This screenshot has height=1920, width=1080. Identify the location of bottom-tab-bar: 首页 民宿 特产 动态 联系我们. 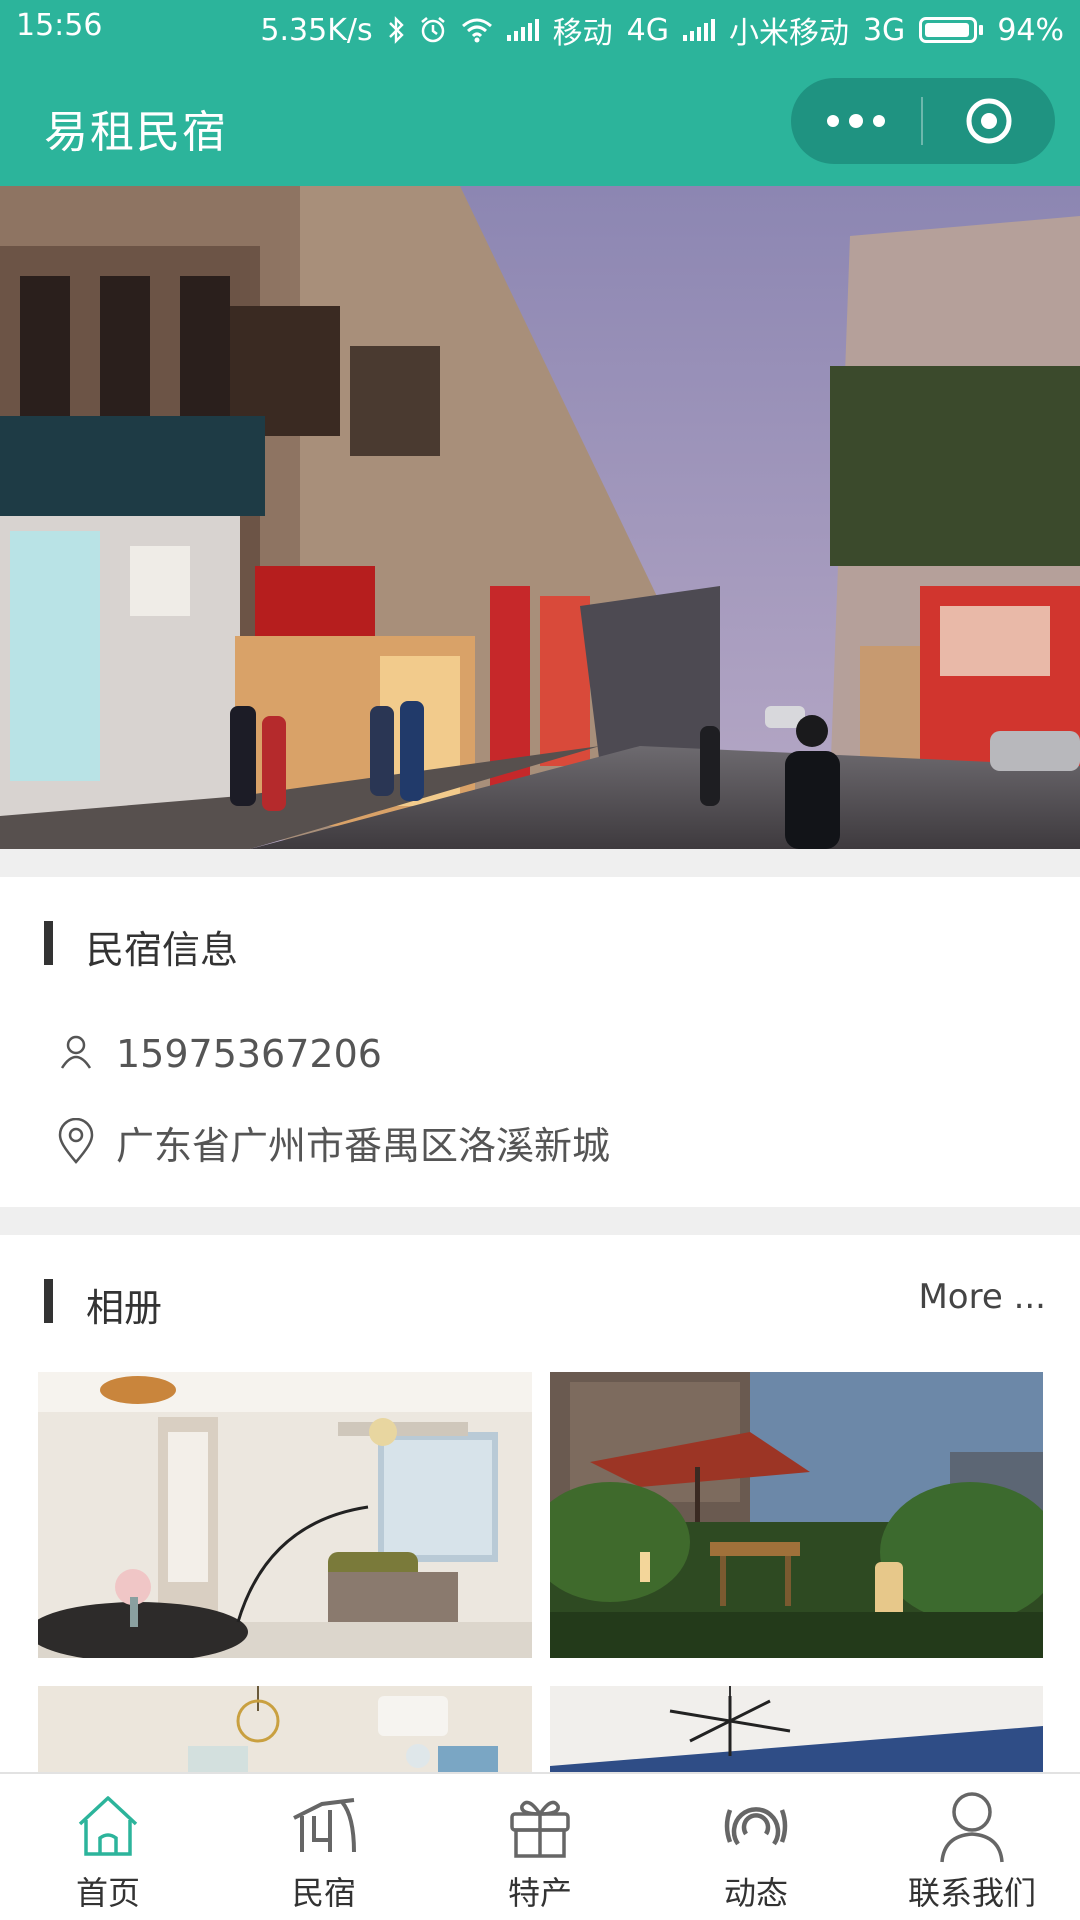
(540, 1846).